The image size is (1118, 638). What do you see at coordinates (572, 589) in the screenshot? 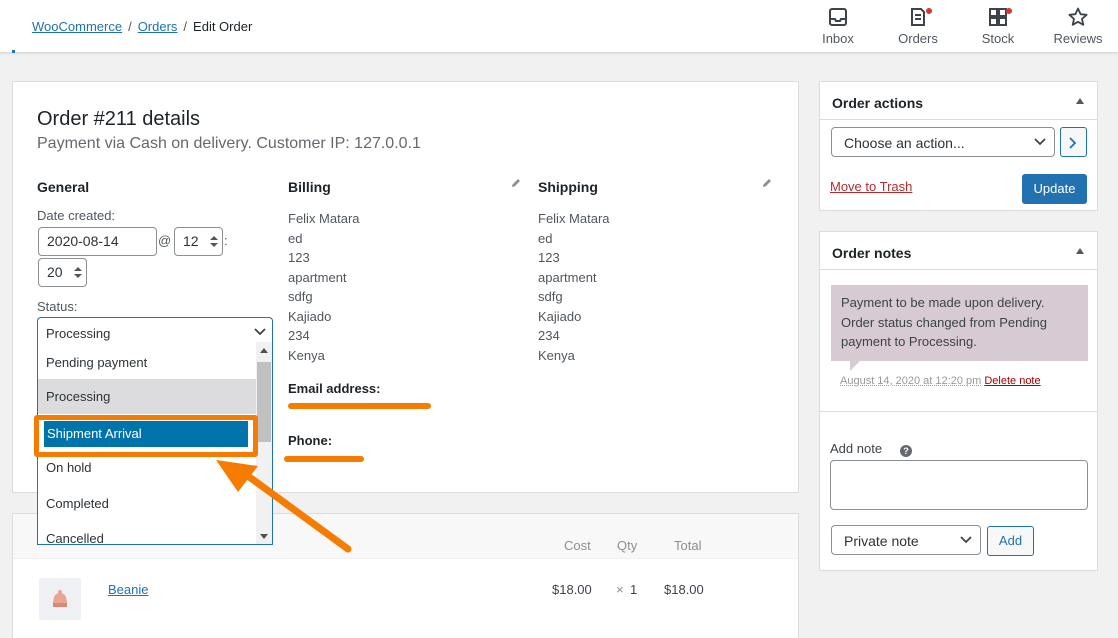
I see `item-cost: $18.00` at bounding box center [572, 589].